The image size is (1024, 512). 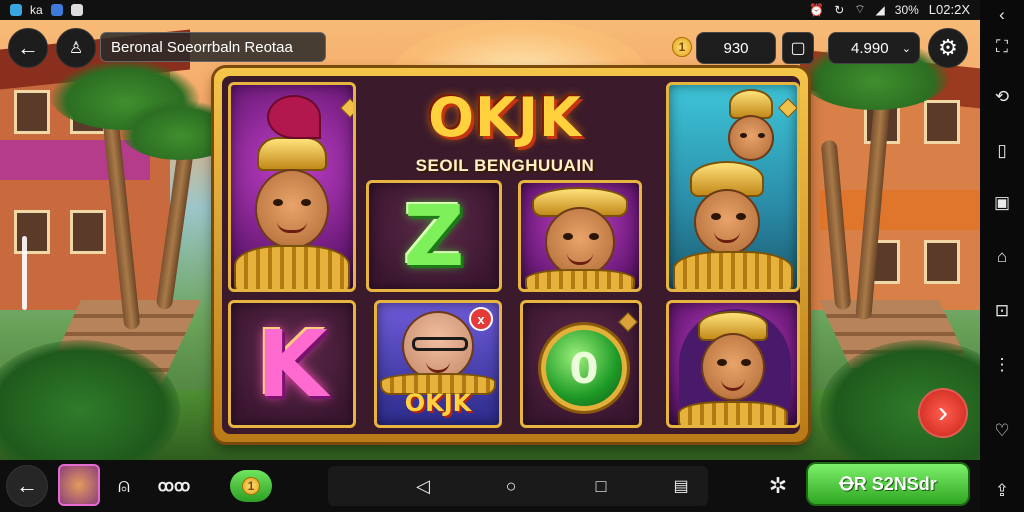 I want to click on ghost-icon: ⍝, so click(x=124, y=485).